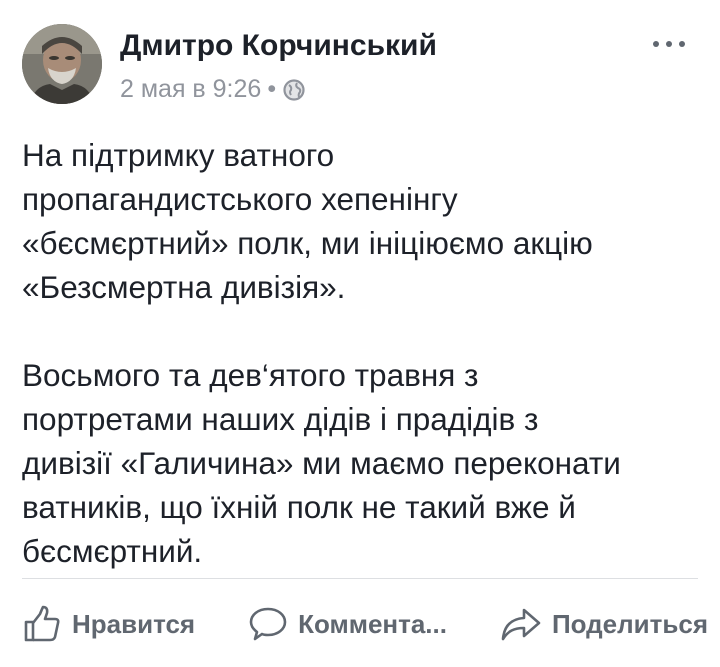  I want to click on share-arrow-icon, so click(521, 624).